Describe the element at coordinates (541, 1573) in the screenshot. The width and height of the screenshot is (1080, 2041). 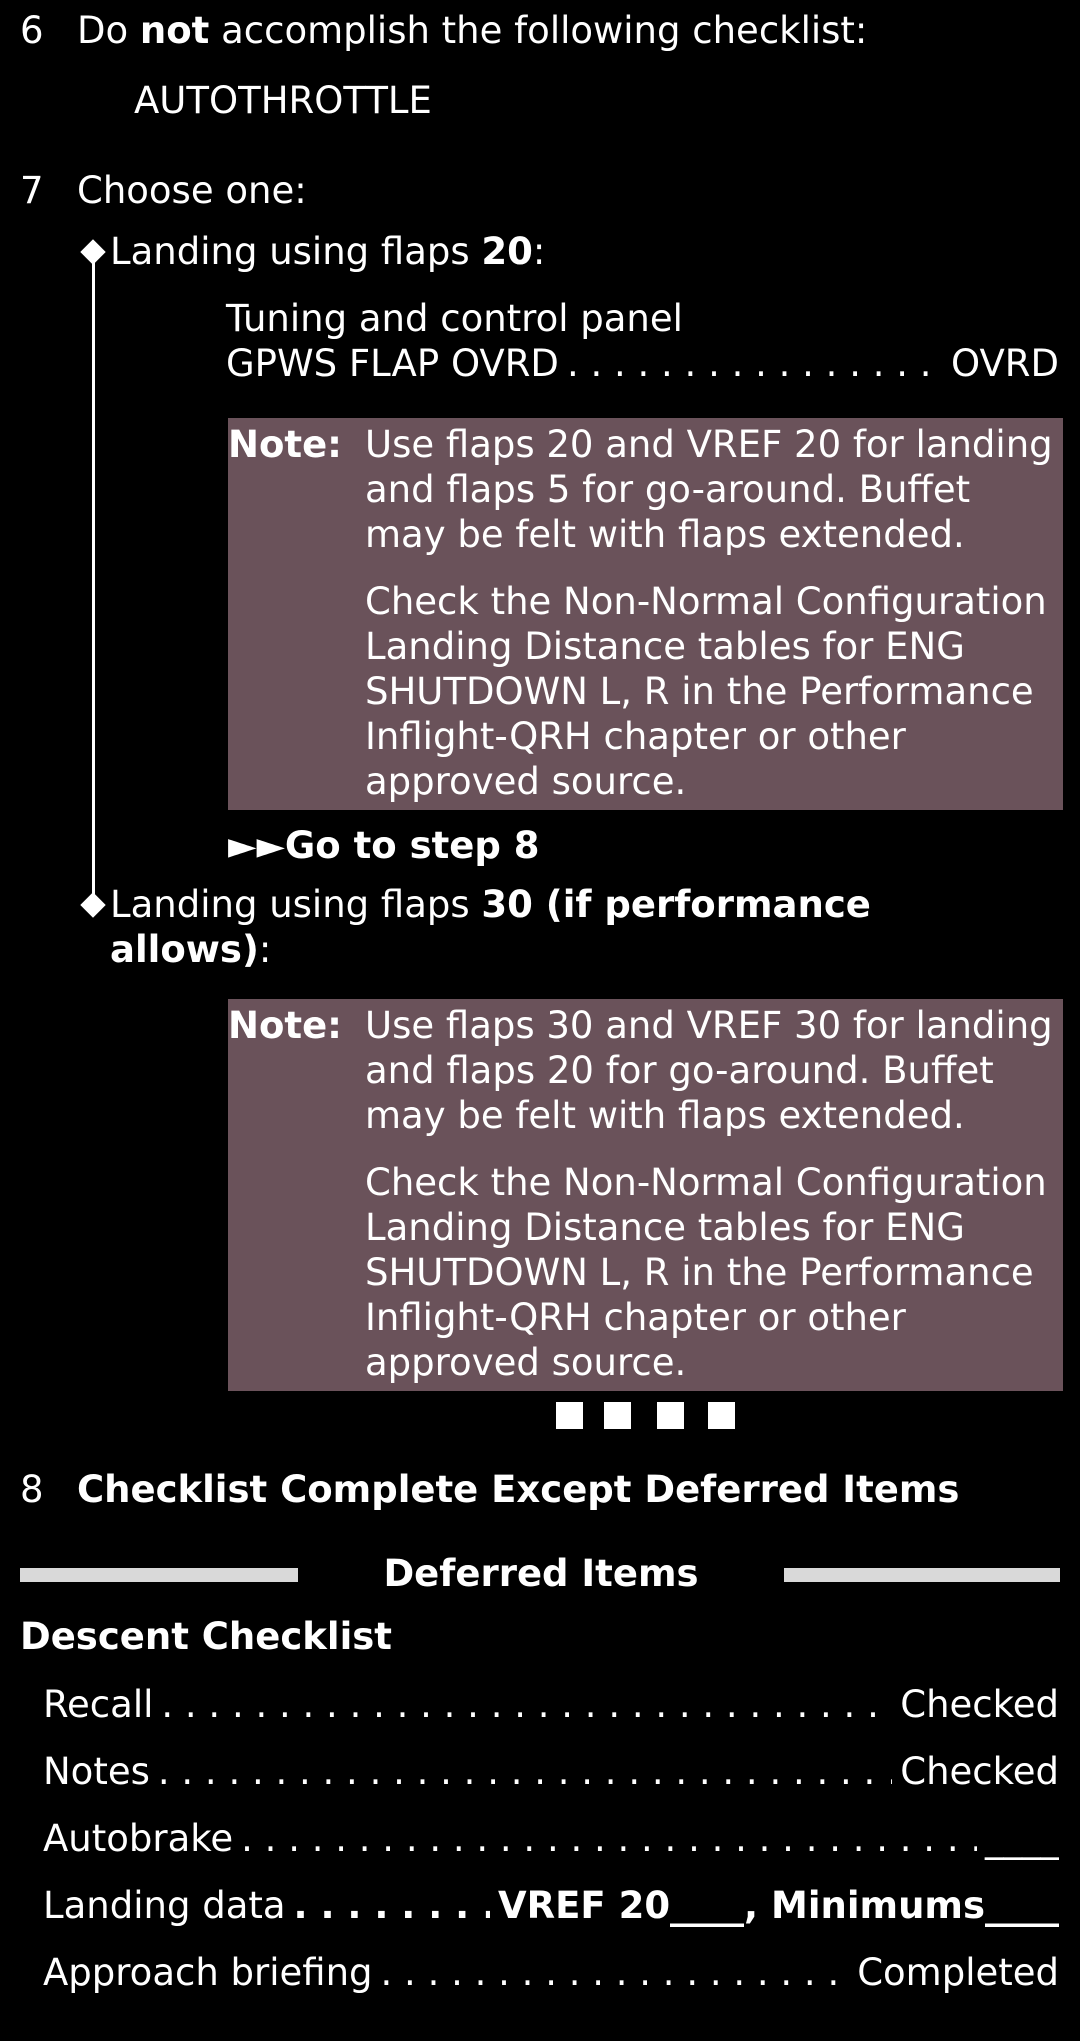
I see `deferred-items-header: Deferred Items` at that location.